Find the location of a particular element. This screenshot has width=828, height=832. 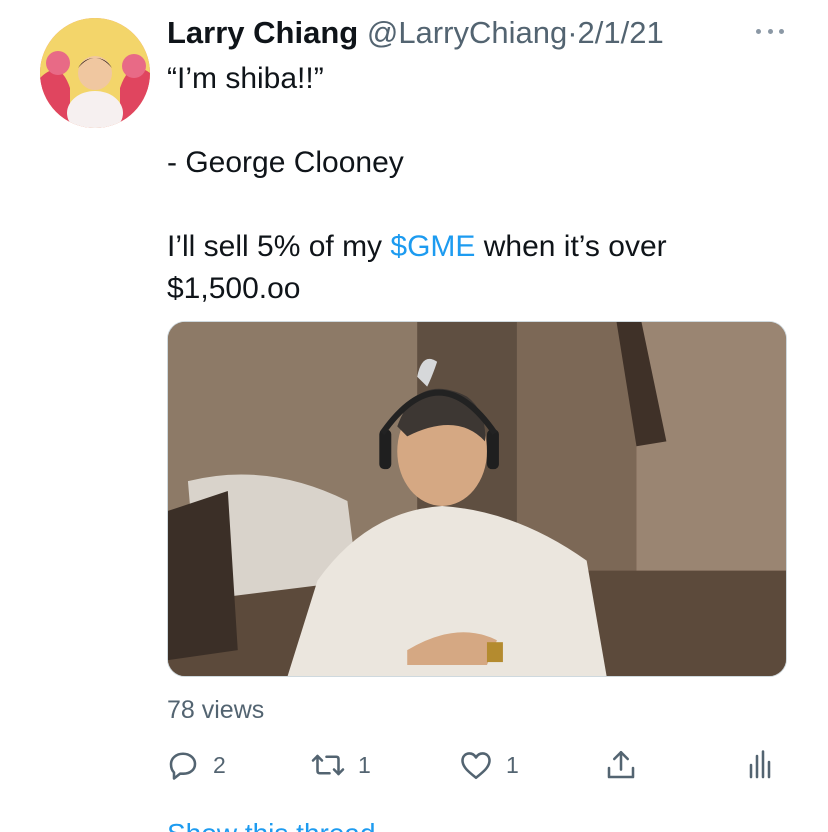

author-name: Larry Chiang is located at coordinates (262, 32).